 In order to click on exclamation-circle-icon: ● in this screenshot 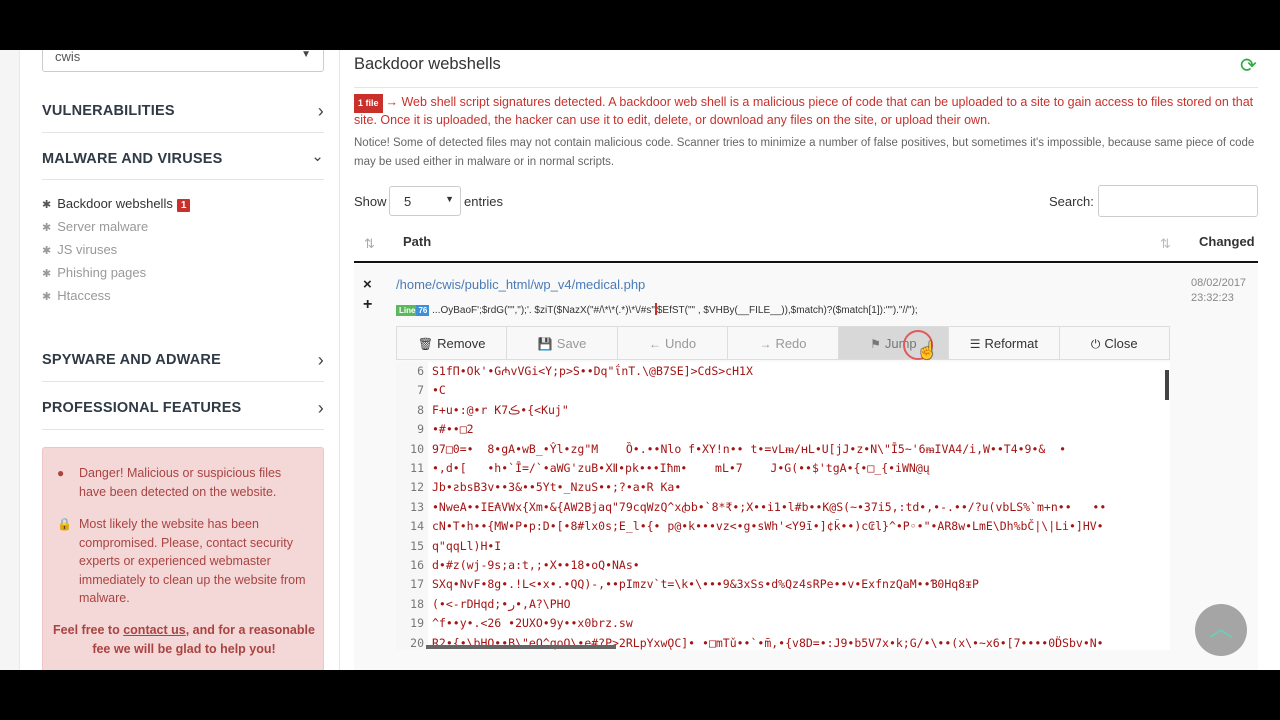, I will do `click(61, 473)`.